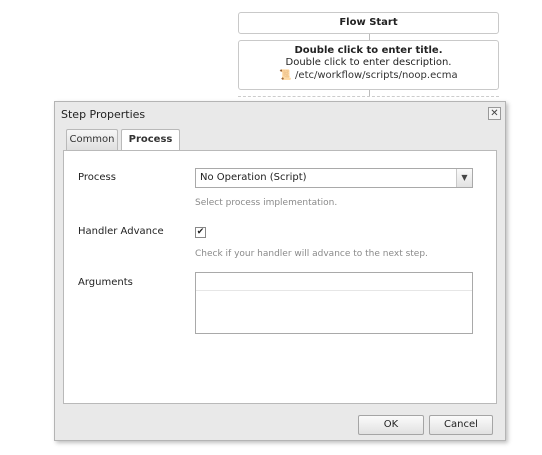  What do you see at coordinates (280, 114) in the screenshot?
I see `dialog-header: Step Properties ✕` at bounding box center [280, 114].